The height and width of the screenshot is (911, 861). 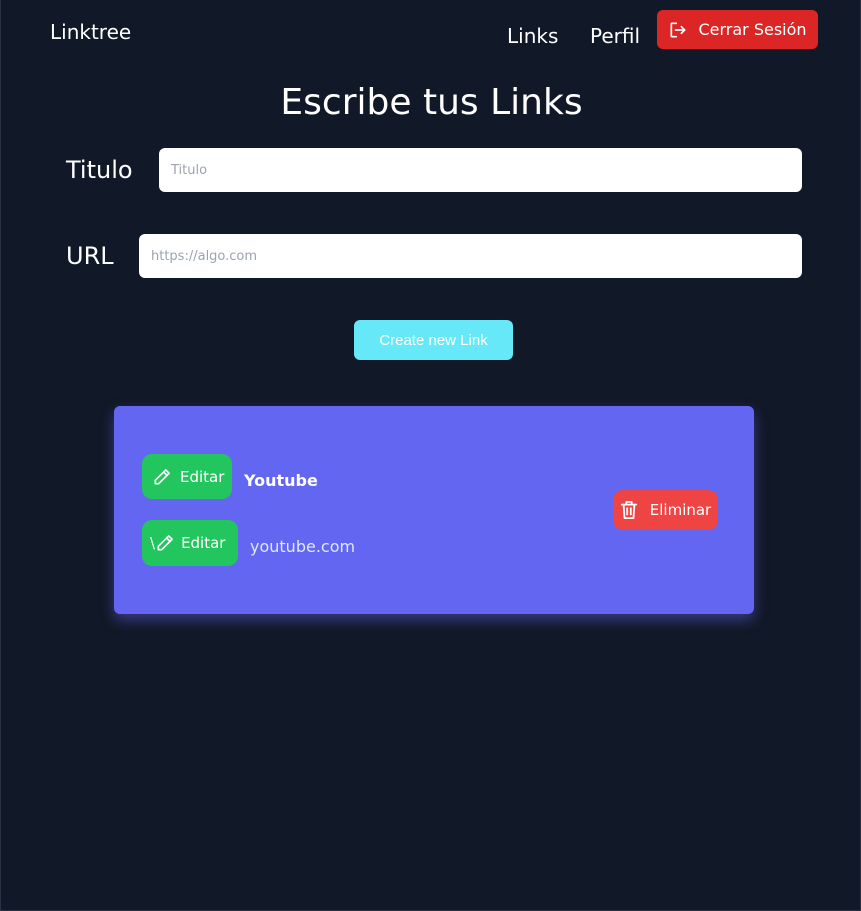 What do you see at coordinates (752, 29) in the screenshot?
I see `logout-label: Cerrar Sesión` at bounding box center [752, 29].